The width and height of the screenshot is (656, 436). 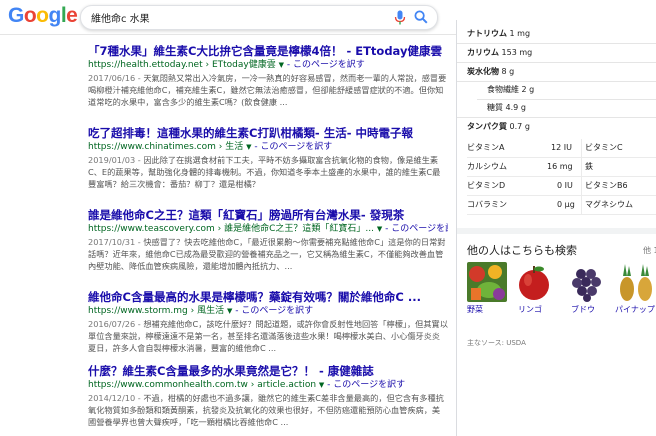 What do you see at coordinates (583, 309) in the screenshot?
I see `thumbnail-label: ブドウ` at bounding box center [583, 309].